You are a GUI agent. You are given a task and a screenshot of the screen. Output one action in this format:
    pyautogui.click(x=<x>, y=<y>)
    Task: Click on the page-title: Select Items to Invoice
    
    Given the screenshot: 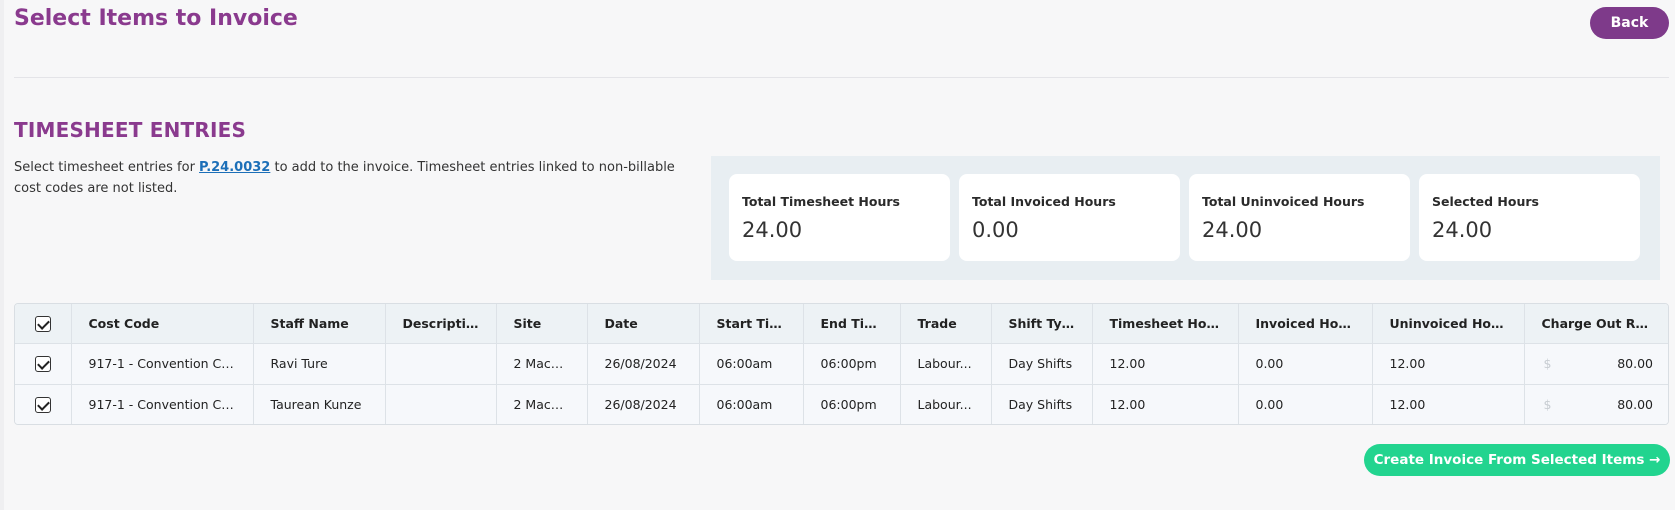 What is the action you would take?
    pyautogui.click(x=156, y=18)
    